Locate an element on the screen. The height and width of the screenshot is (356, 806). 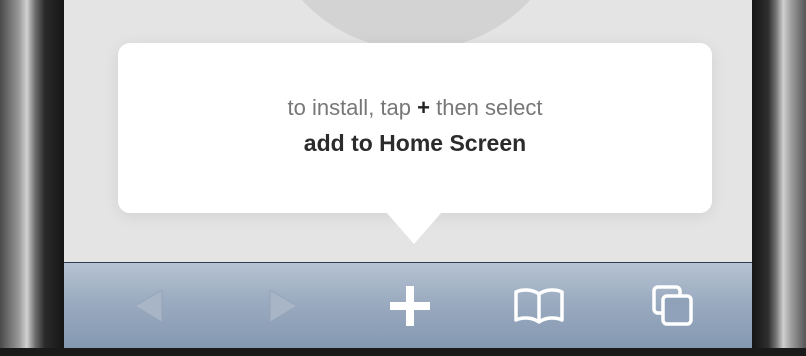
plus-icon is located at coordinates (410, 306).